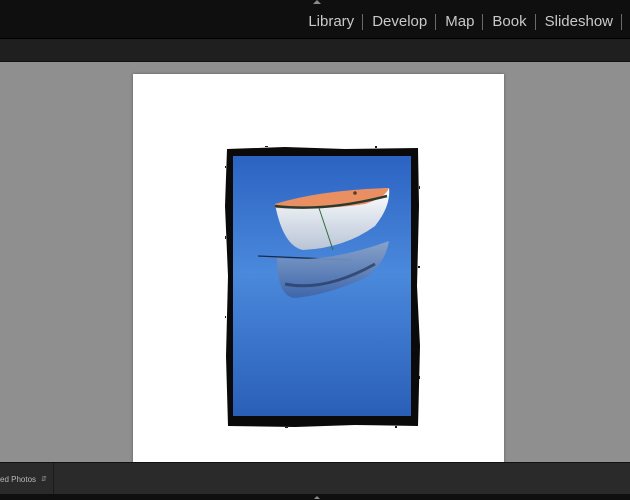 The image size is (630, 500). I want to click on module-library: Library, so click(330, 22).